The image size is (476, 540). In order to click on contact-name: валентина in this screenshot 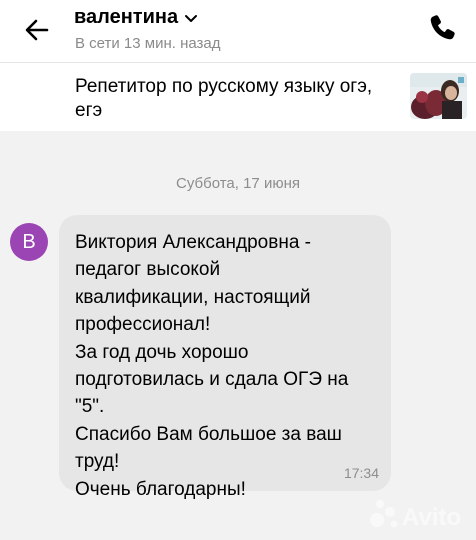, I will do `click(126, 17)`.